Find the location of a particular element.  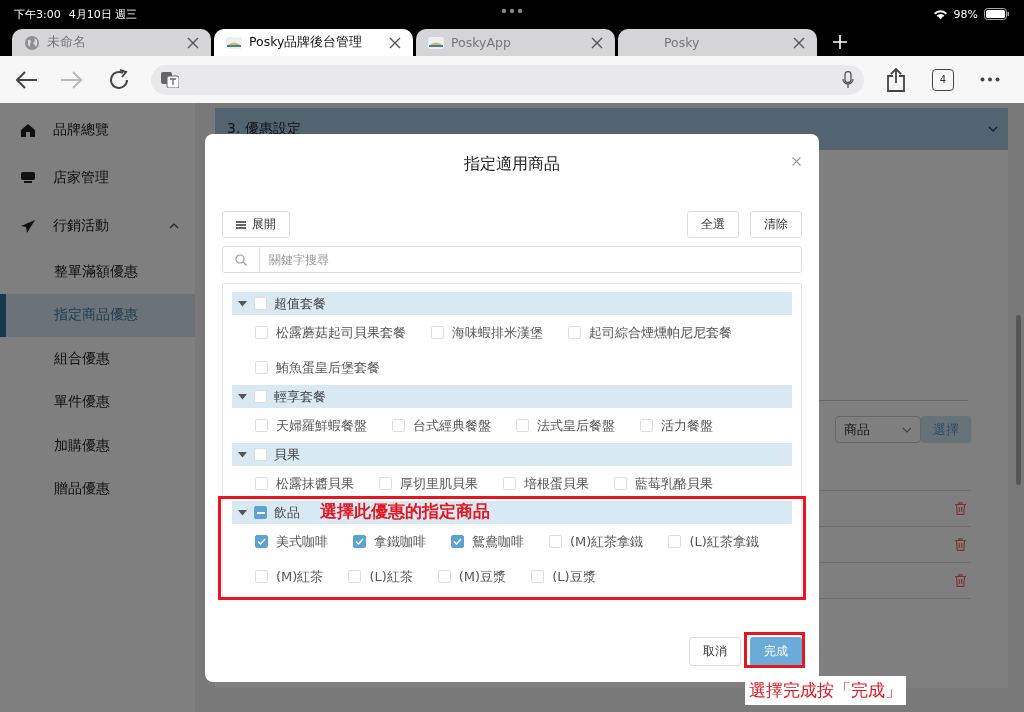

product-label: 海味蝦排米漢堡 is located at coordinates (497, 332).